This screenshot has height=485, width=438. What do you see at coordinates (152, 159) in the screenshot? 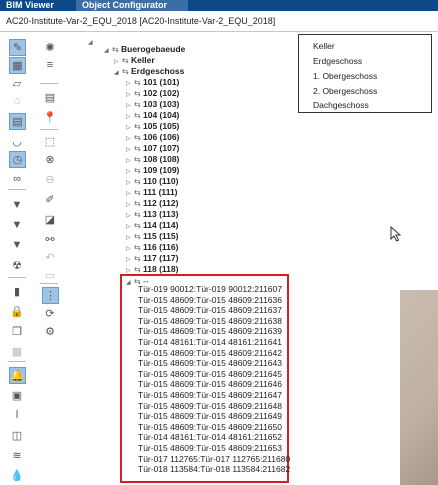
I see `tree-node-room: ▷ ⇆ 108 (108)` at bounding box center [152, 159].